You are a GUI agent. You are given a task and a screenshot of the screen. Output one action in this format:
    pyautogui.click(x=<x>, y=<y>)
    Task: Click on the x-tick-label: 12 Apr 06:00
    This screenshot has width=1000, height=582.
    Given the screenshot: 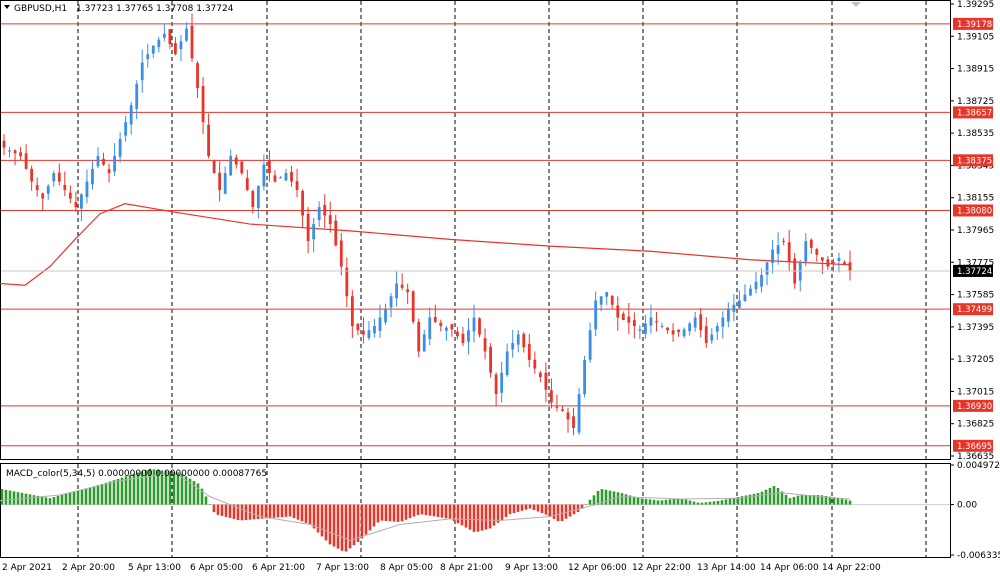 What is the action you would take?
    pyautogui.click(x=597, y=568)
    